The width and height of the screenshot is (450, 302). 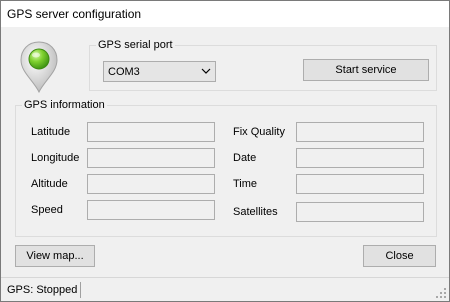 I want to click on date-field, so click(x=360, y=158).